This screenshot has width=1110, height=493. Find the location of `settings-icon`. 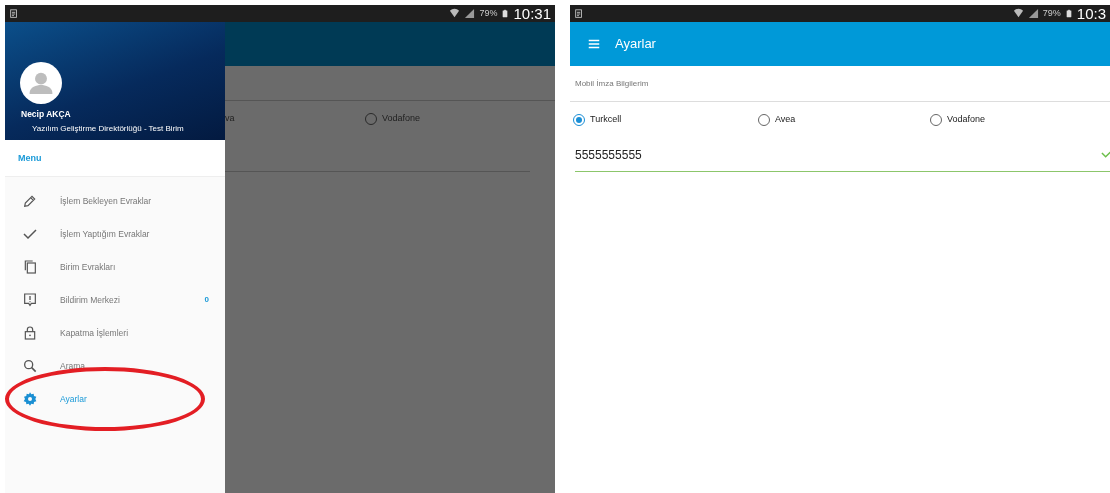

settings-icon is located at coordinates (30, 399).